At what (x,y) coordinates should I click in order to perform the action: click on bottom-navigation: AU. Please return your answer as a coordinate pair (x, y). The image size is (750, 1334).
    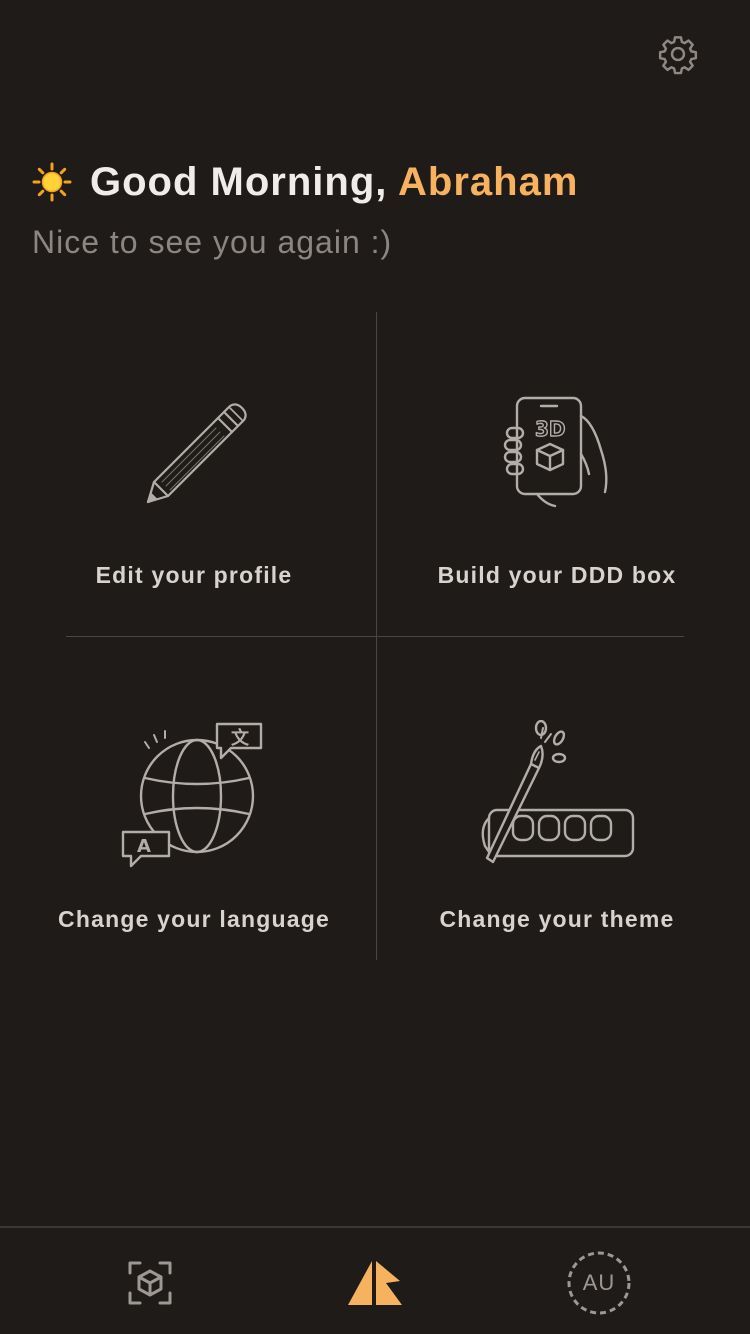
    Looking at the image, I should click on (375, 1280).